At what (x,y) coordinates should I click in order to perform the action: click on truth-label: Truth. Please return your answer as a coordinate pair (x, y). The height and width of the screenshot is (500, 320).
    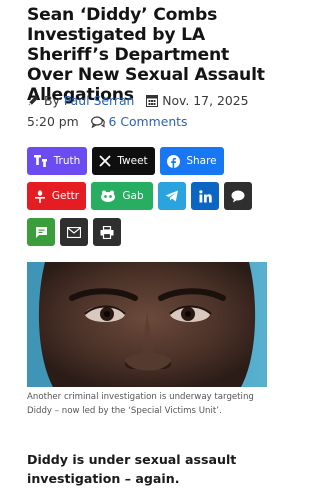
    Looking at the image, I should click on (67, 161).